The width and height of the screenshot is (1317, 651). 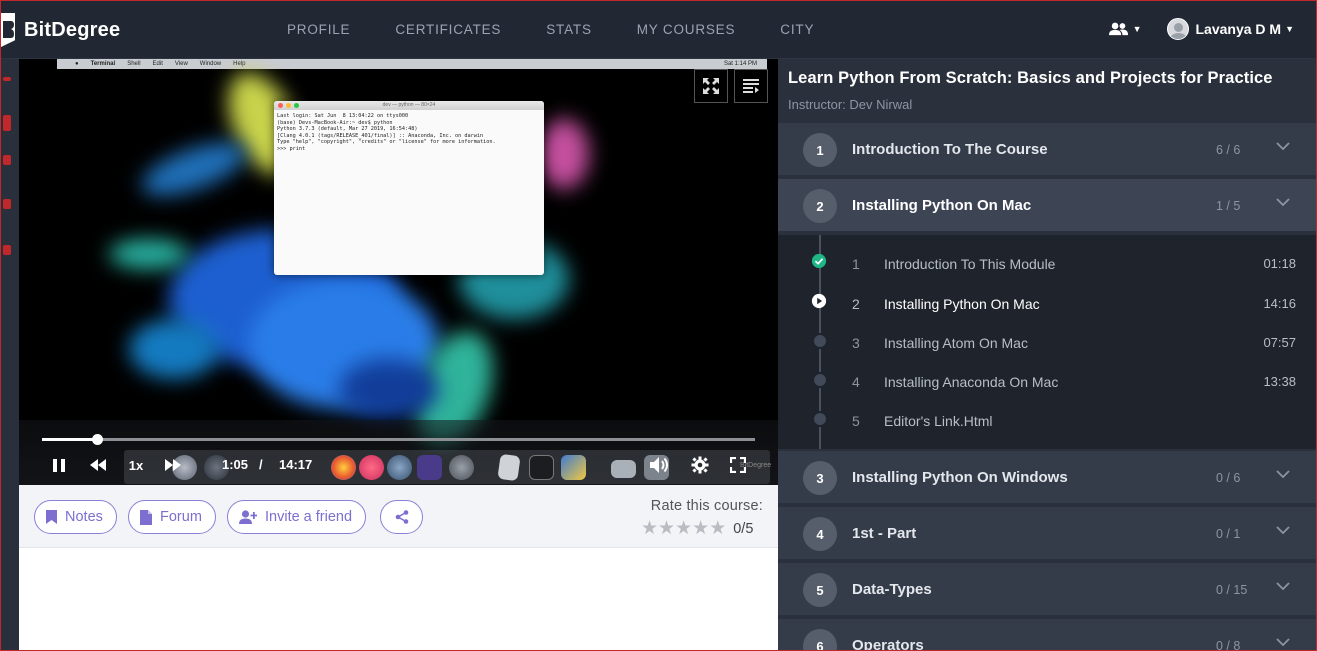 I want to click on section-title: Installing Python On Windows, so click(x=960, y=477).